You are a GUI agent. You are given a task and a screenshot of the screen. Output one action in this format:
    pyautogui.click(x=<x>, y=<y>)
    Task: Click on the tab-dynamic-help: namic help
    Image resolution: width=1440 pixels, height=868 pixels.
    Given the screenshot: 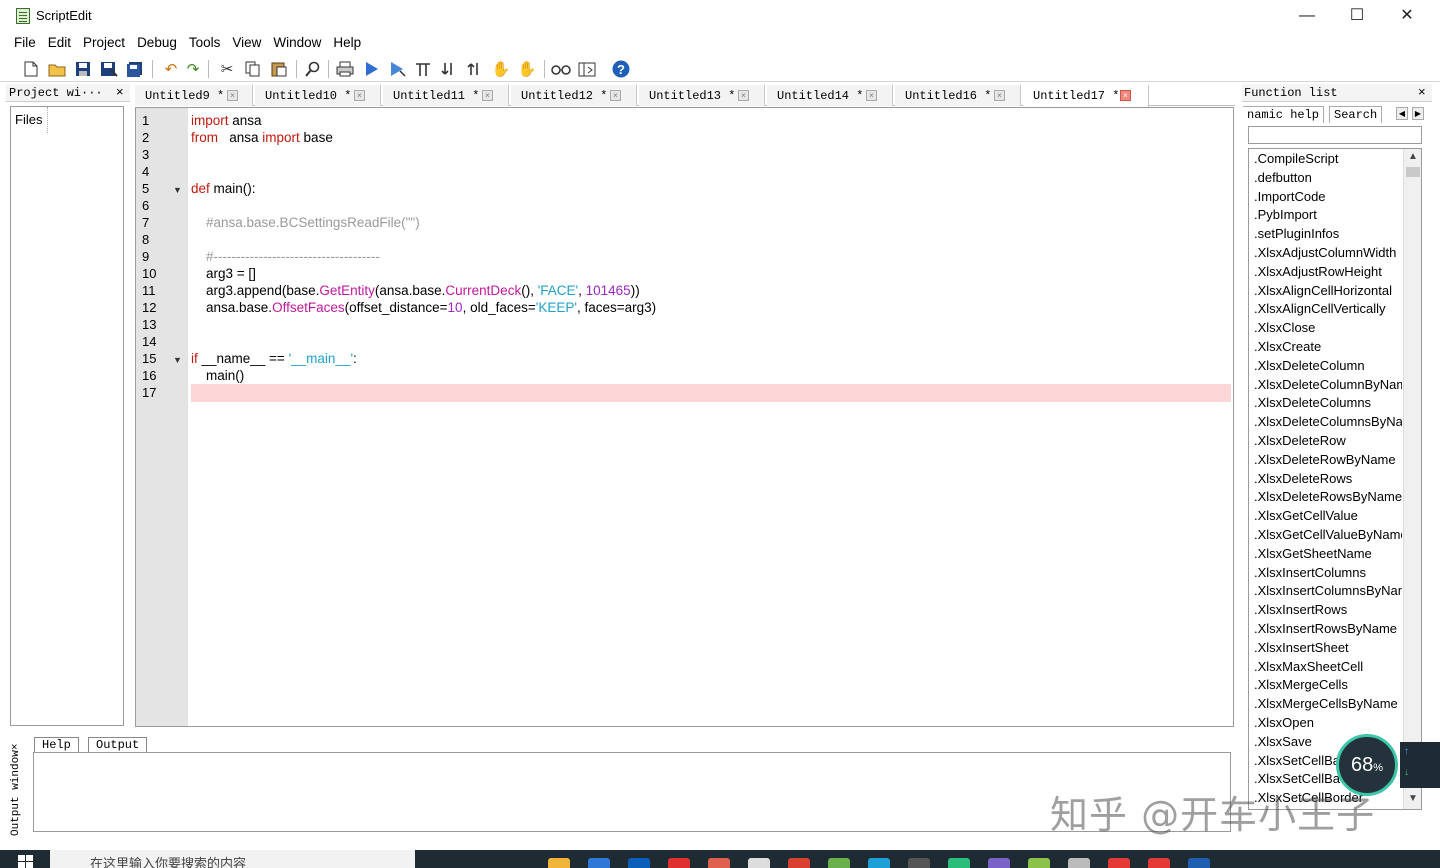 What is the action you would take?
    pyautogui.click(x=1284, y=114)
    